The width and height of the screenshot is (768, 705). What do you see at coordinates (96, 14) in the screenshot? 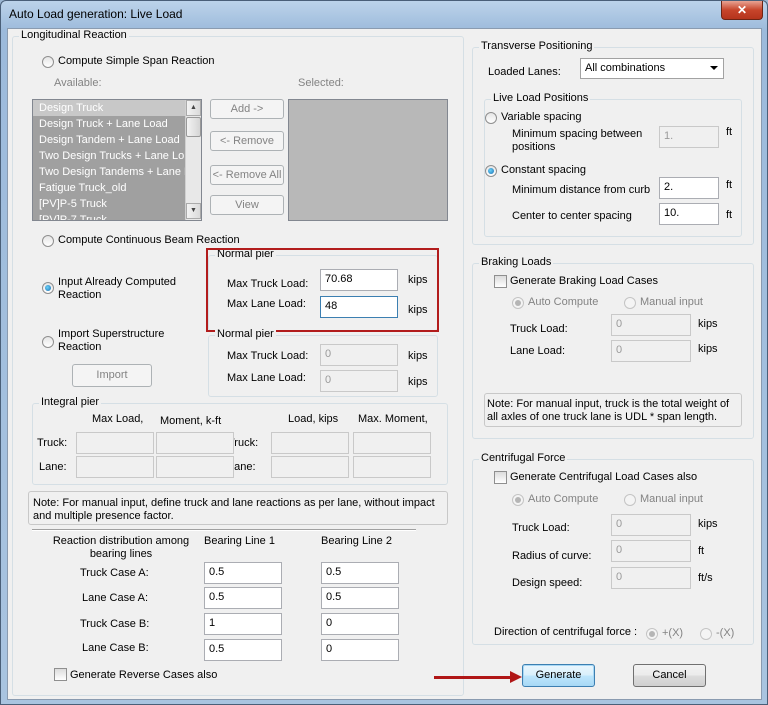
I see `window-title: Auto Load generation: Live Load` at bounding box center [96, 14].